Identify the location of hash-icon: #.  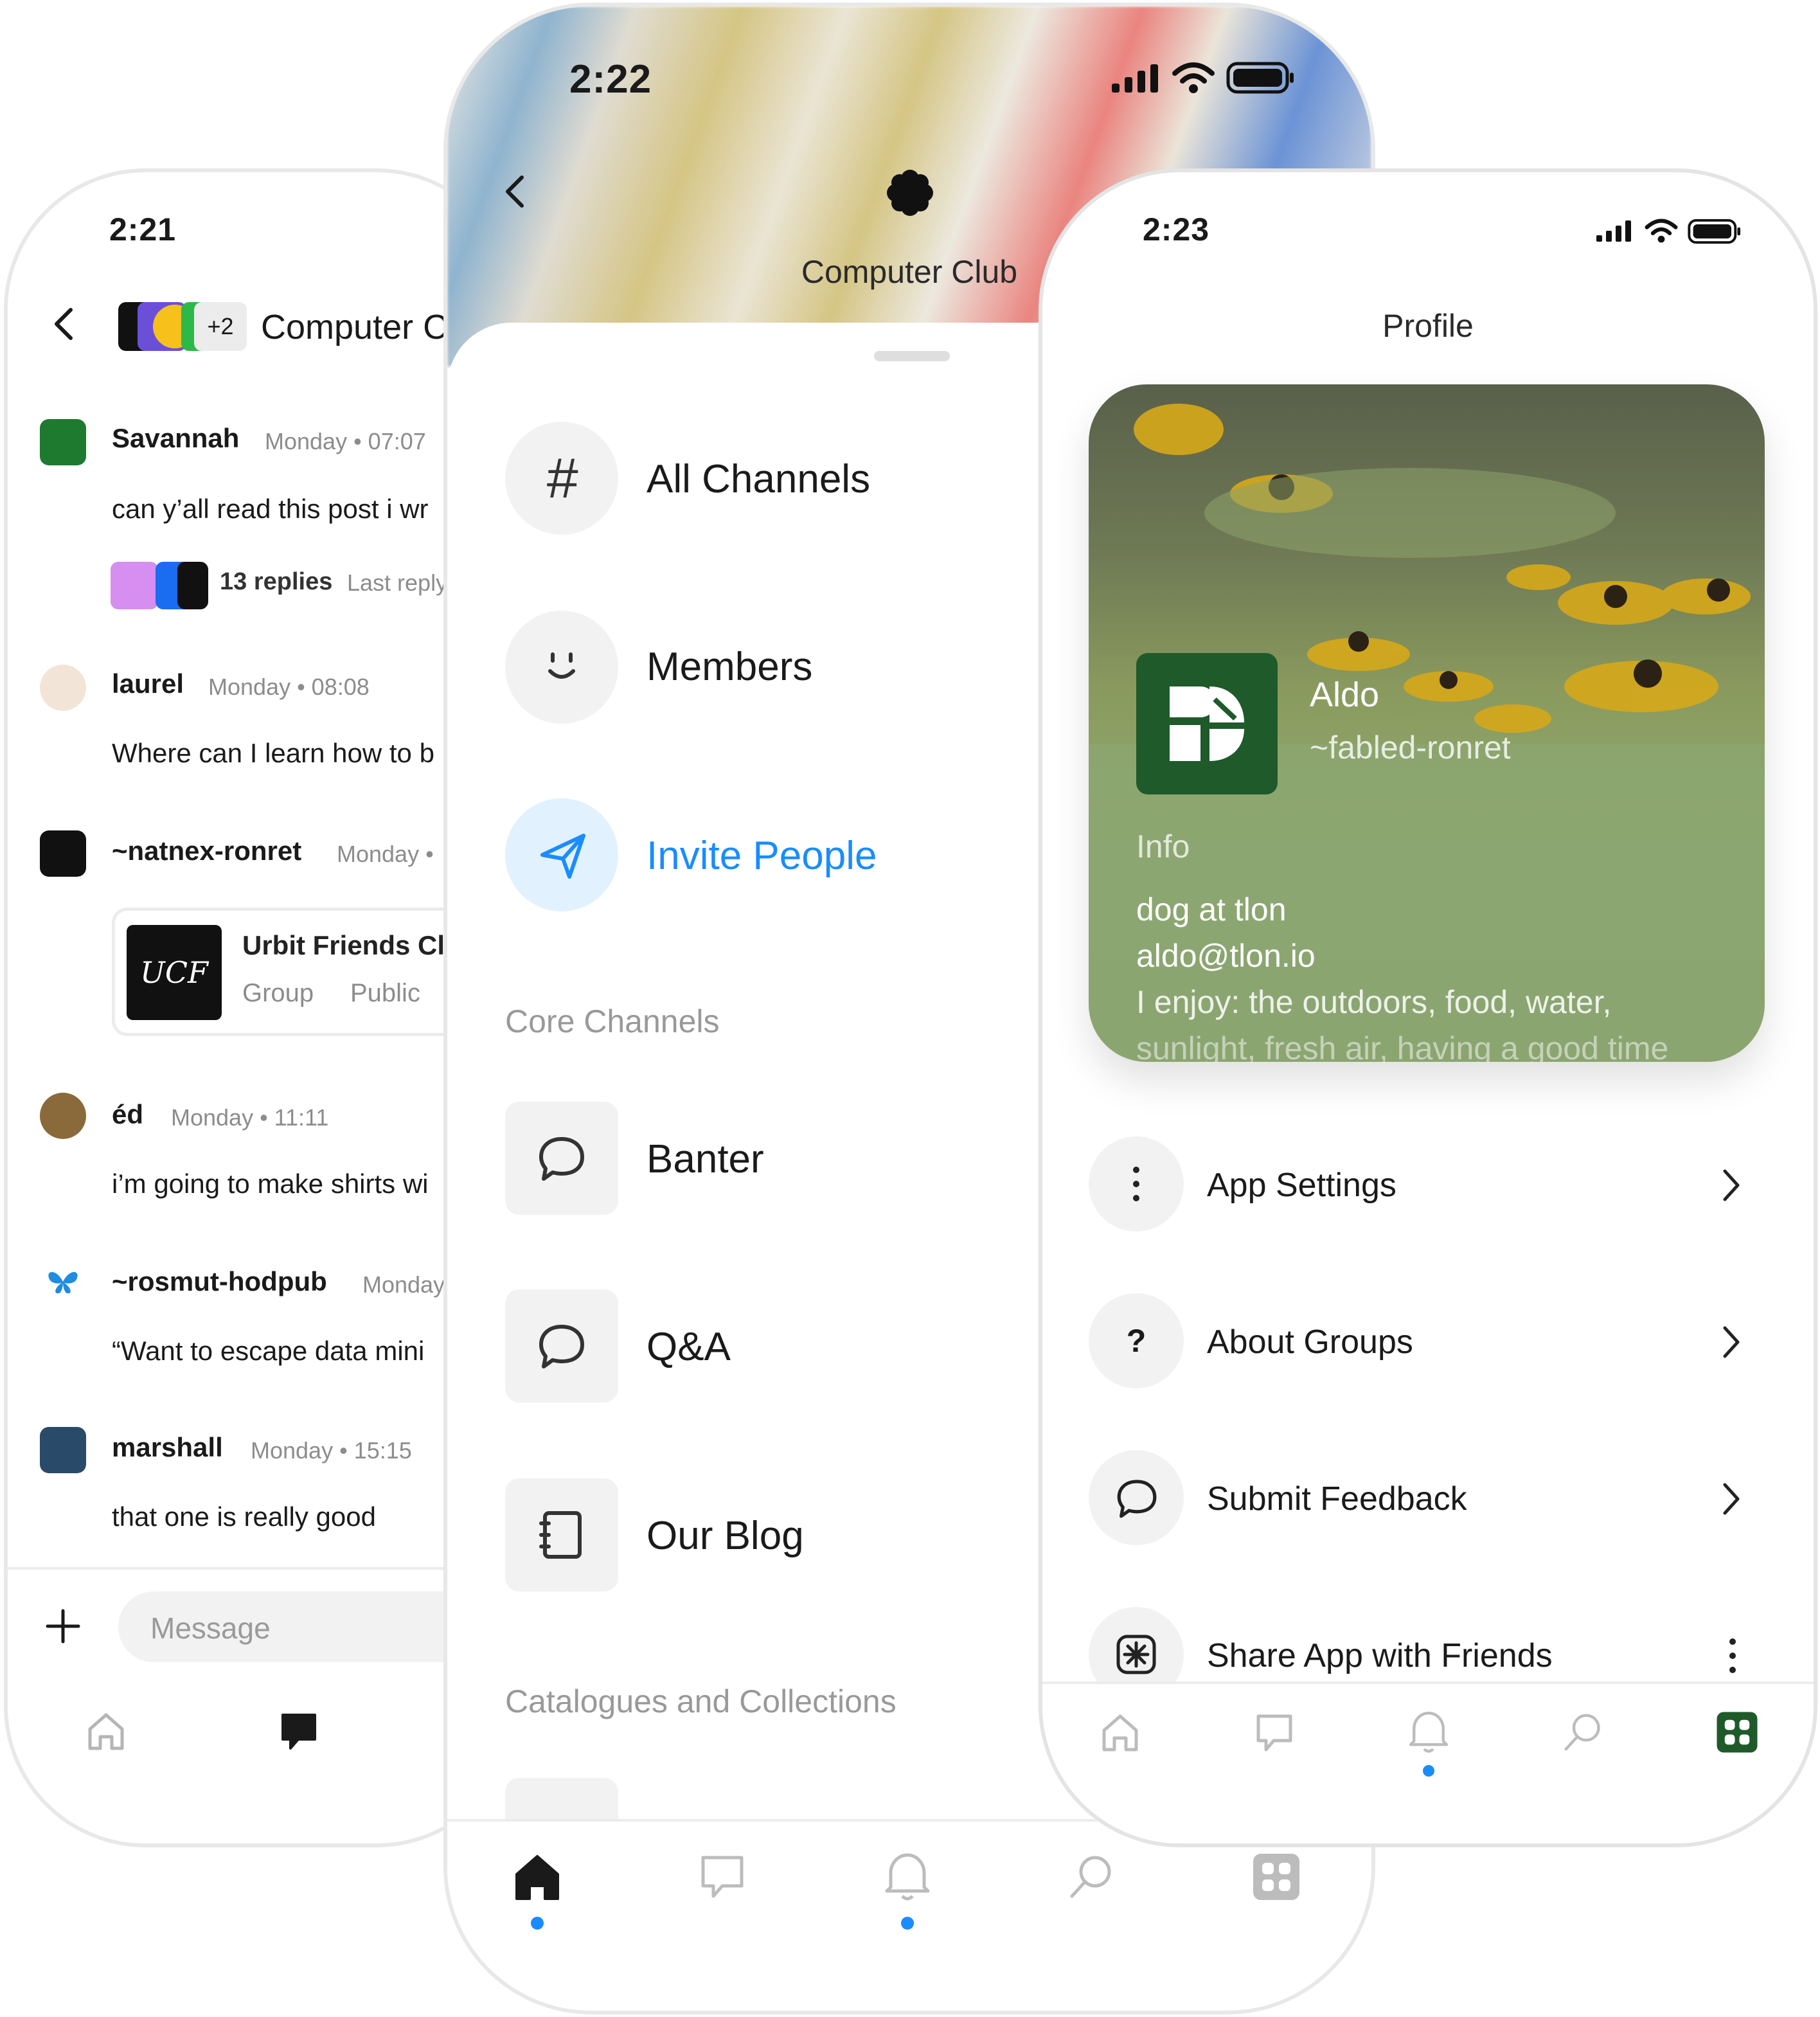
(562, 478).